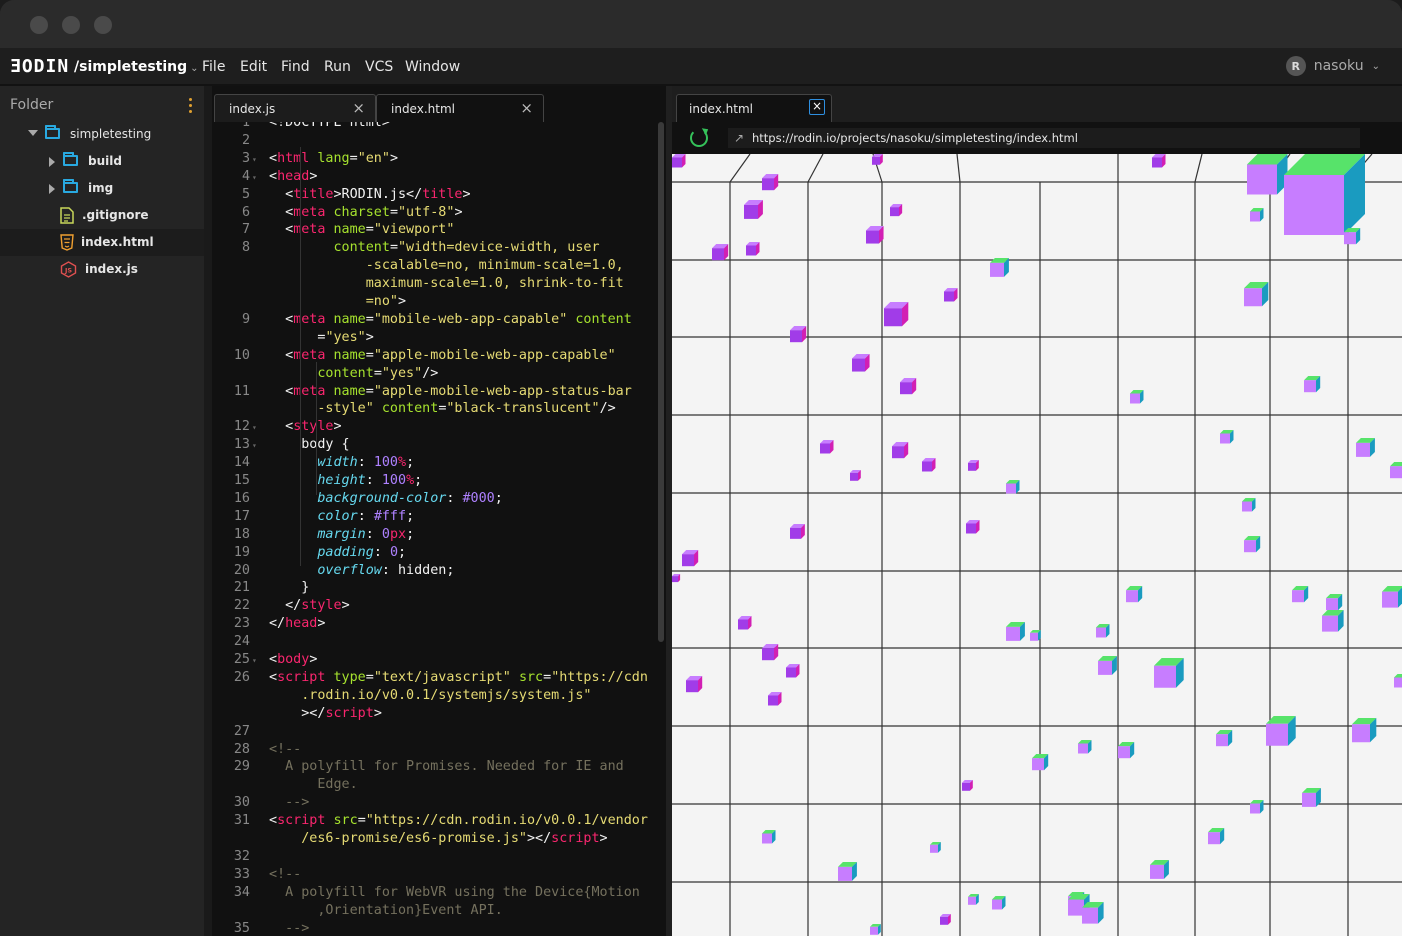 The width and height of the screenshot is (1402, 936). I want to click on code-line: padding: 0;, so click(362, 552).